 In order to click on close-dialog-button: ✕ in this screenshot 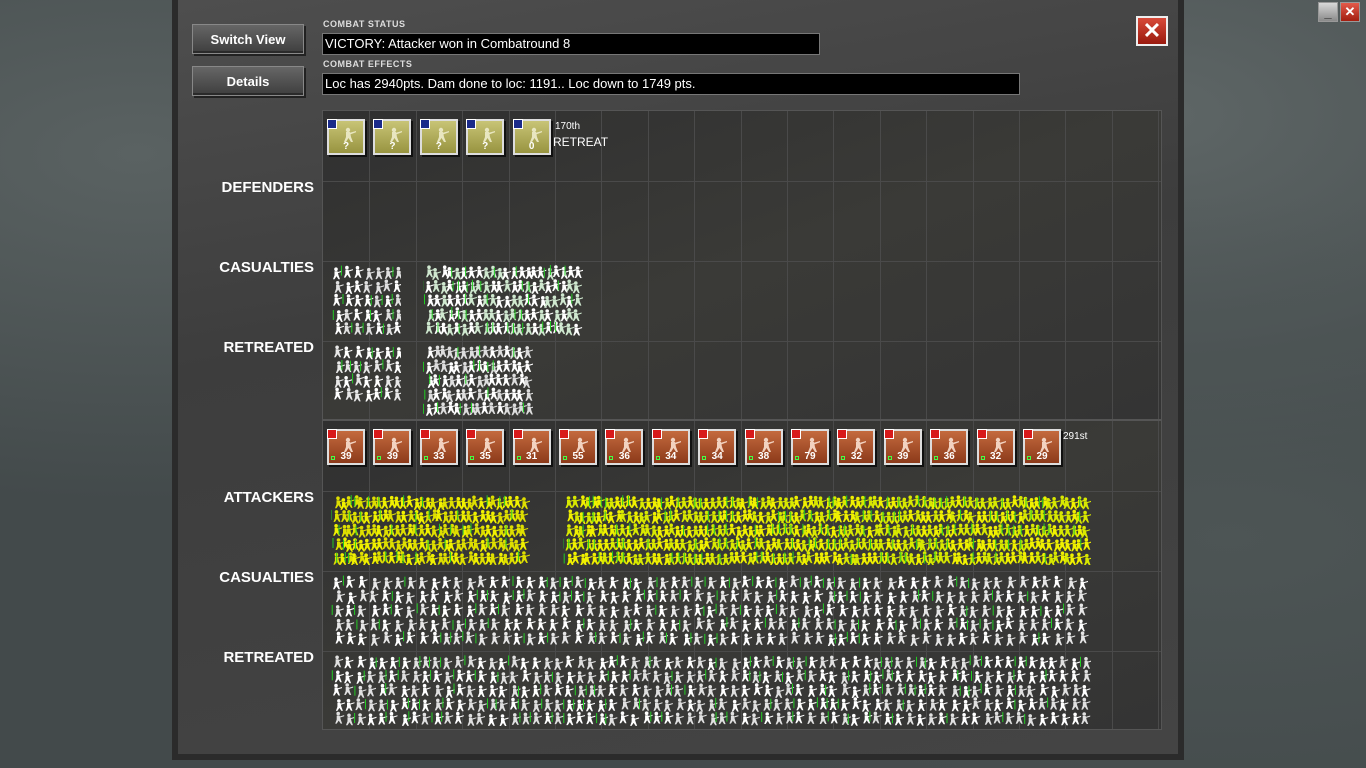, I will do `click(1152, 31)`.